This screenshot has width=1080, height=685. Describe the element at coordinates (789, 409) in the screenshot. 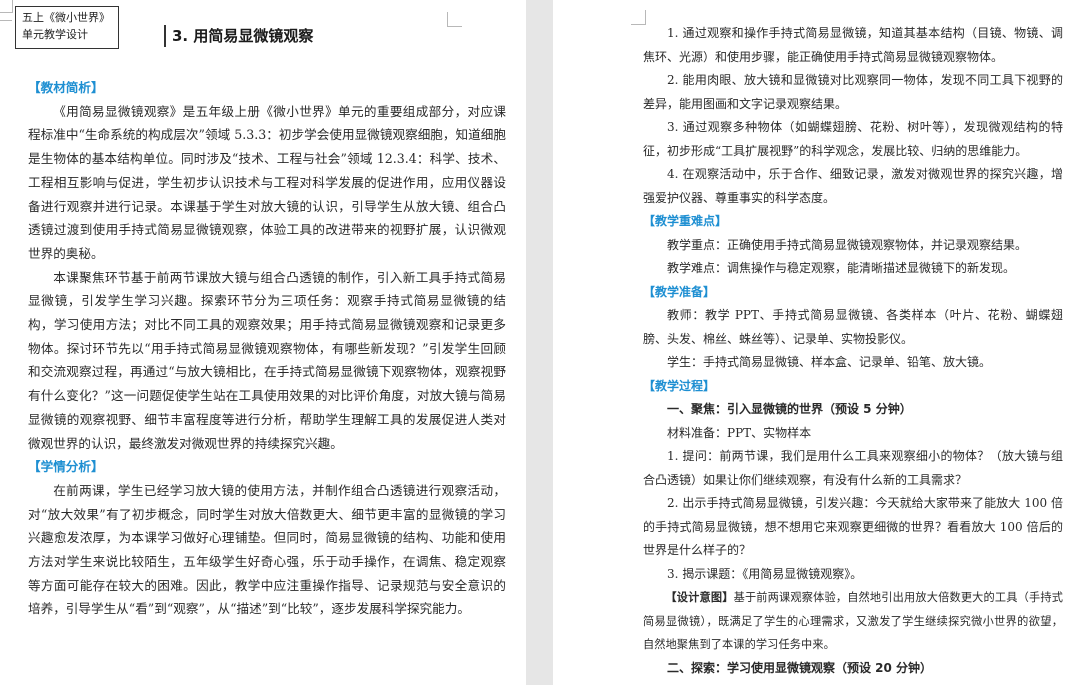

I see `process-step-title: 一、聚焦：引入显微镜的世界（预设 5 分钟）` at that location.